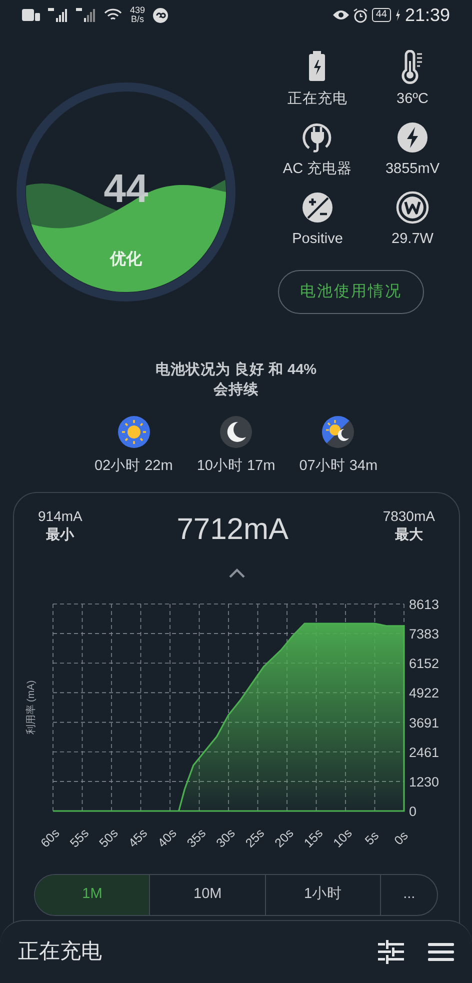 The height and width of the screenshot is (983, 472). What do you see at coordinates (196, 838) in the screenshot?
I see `x-tick-label: 35s` at bounding box center [196, 838].